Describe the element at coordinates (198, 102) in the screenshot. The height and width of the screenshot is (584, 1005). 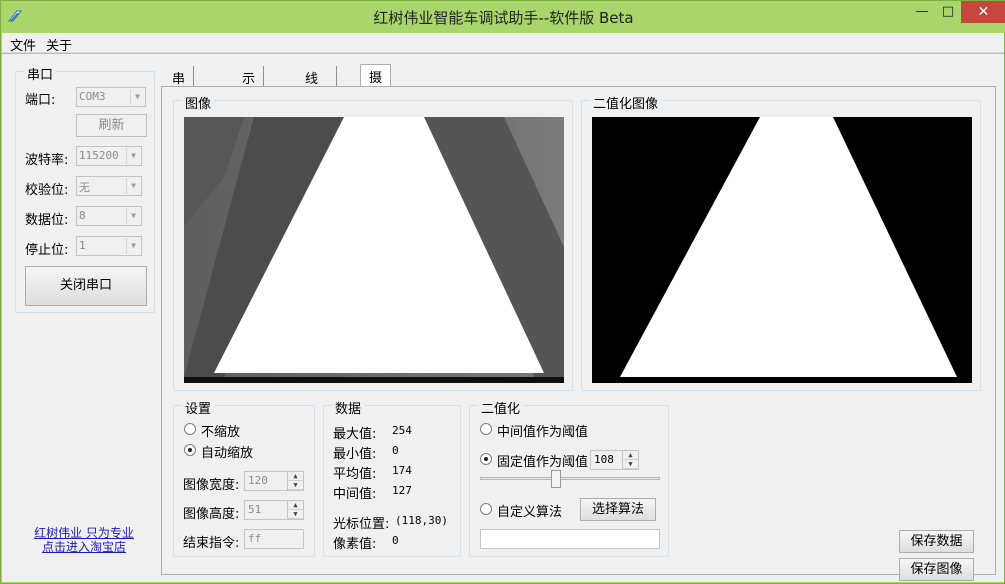
I see `image-group-title: 图像` at that location.